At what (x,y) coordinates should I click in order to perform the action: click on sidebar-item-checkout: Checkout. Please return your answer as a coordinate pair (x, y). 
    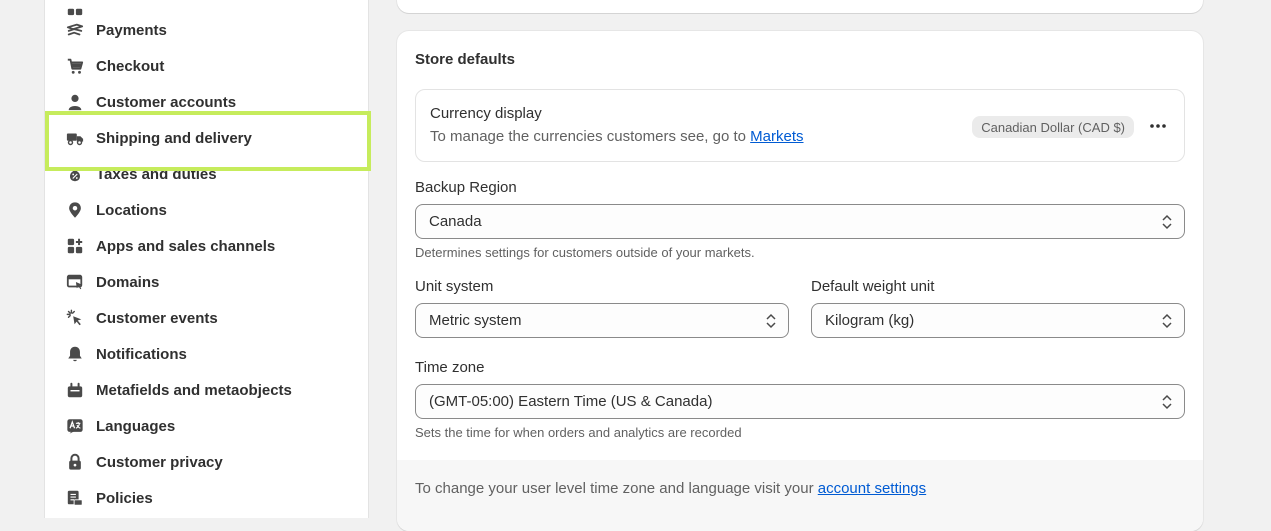
    Looking at the image, I should click on (206, 66).